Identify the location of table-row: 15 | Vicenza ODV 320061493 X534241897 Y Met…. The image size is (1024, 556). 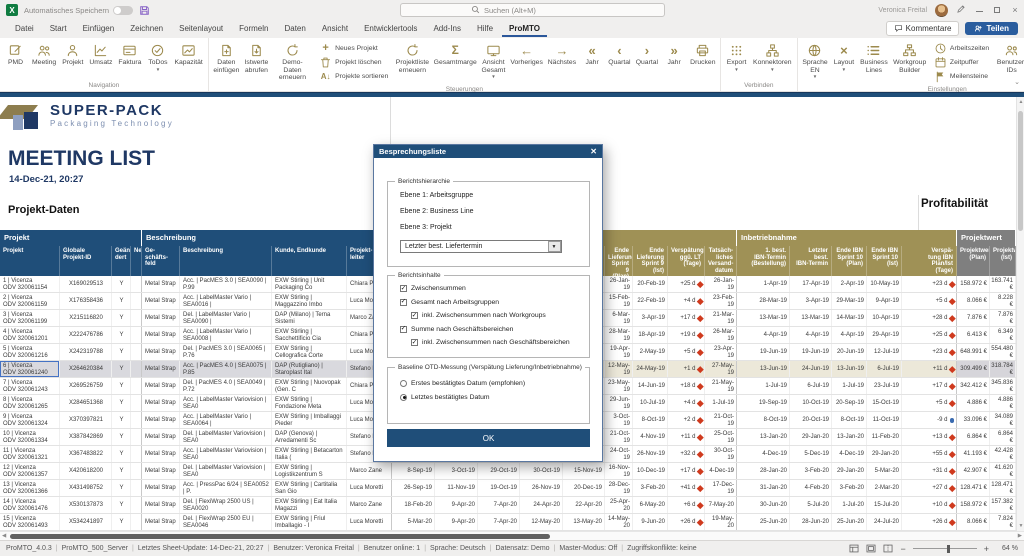
(508, 522).